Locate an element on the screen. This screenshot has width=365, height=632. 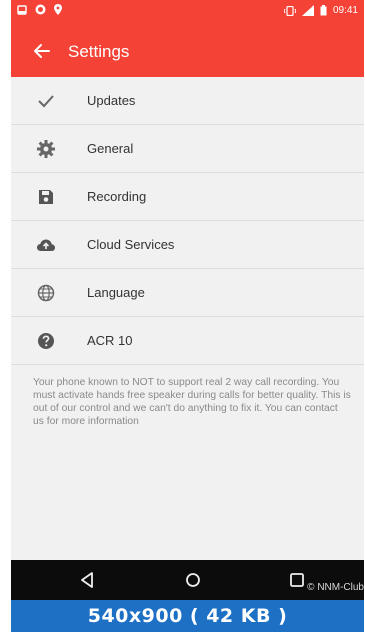
recents-square-icon is located at coordinates (297, 580).